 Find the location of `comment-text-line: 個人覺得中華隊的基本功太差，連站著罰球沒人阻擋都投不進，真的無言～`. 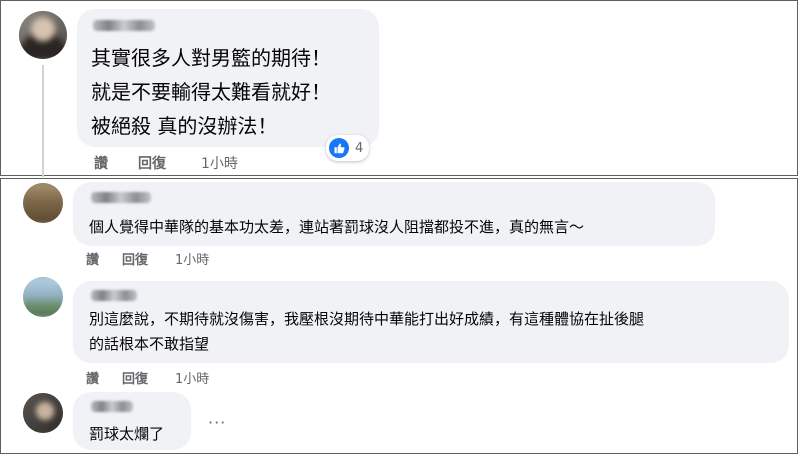

comment-text-line: 個人覺得中華隊的基本功太差，連站著罰球沒人阻擋都投不進，真的無言～ is located at coordinates (337, 227).